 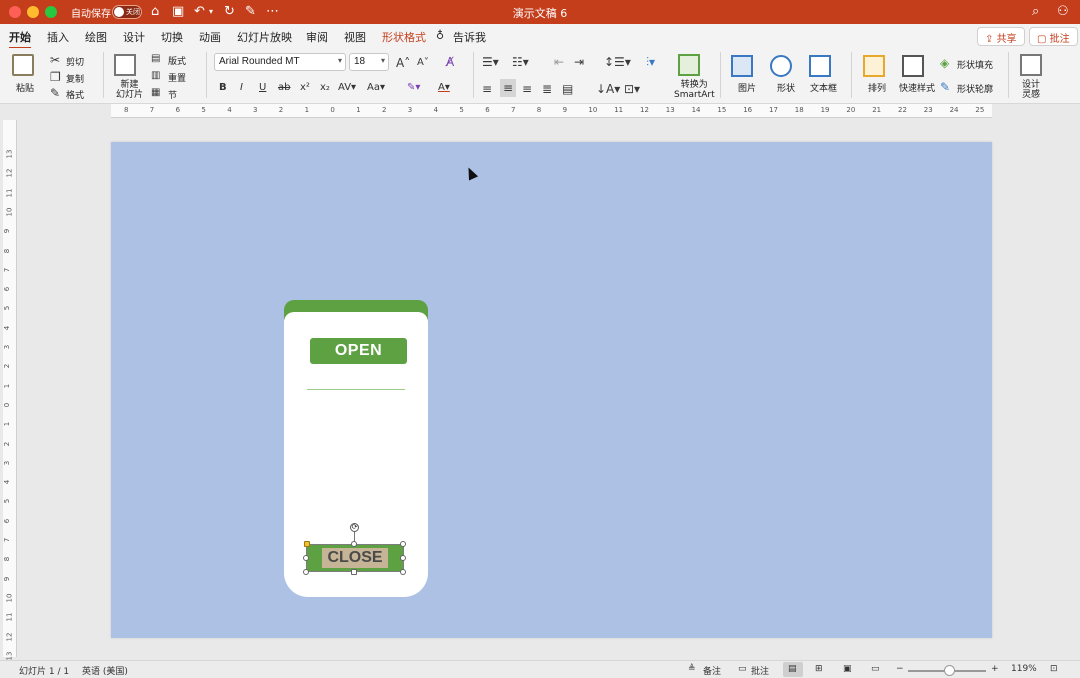 I want to click on layout-icon: ▤, so click(x=155, y=59).